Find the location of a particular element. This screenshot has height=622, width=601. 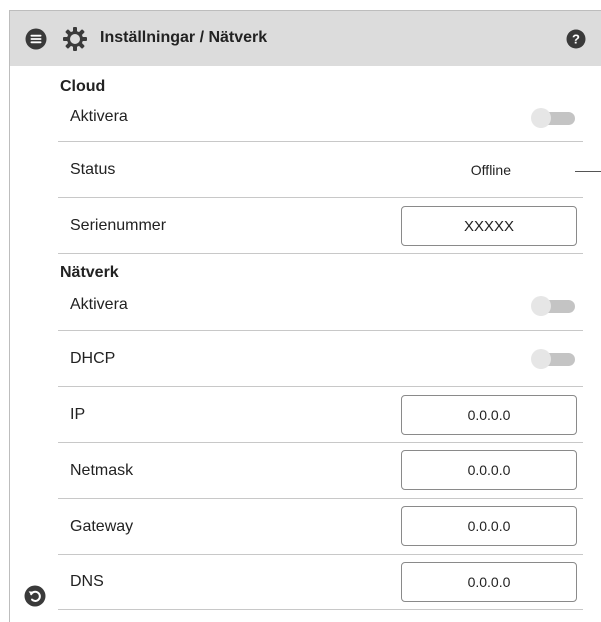

cloud-enable-toggle is located at coordinates (554, 118).